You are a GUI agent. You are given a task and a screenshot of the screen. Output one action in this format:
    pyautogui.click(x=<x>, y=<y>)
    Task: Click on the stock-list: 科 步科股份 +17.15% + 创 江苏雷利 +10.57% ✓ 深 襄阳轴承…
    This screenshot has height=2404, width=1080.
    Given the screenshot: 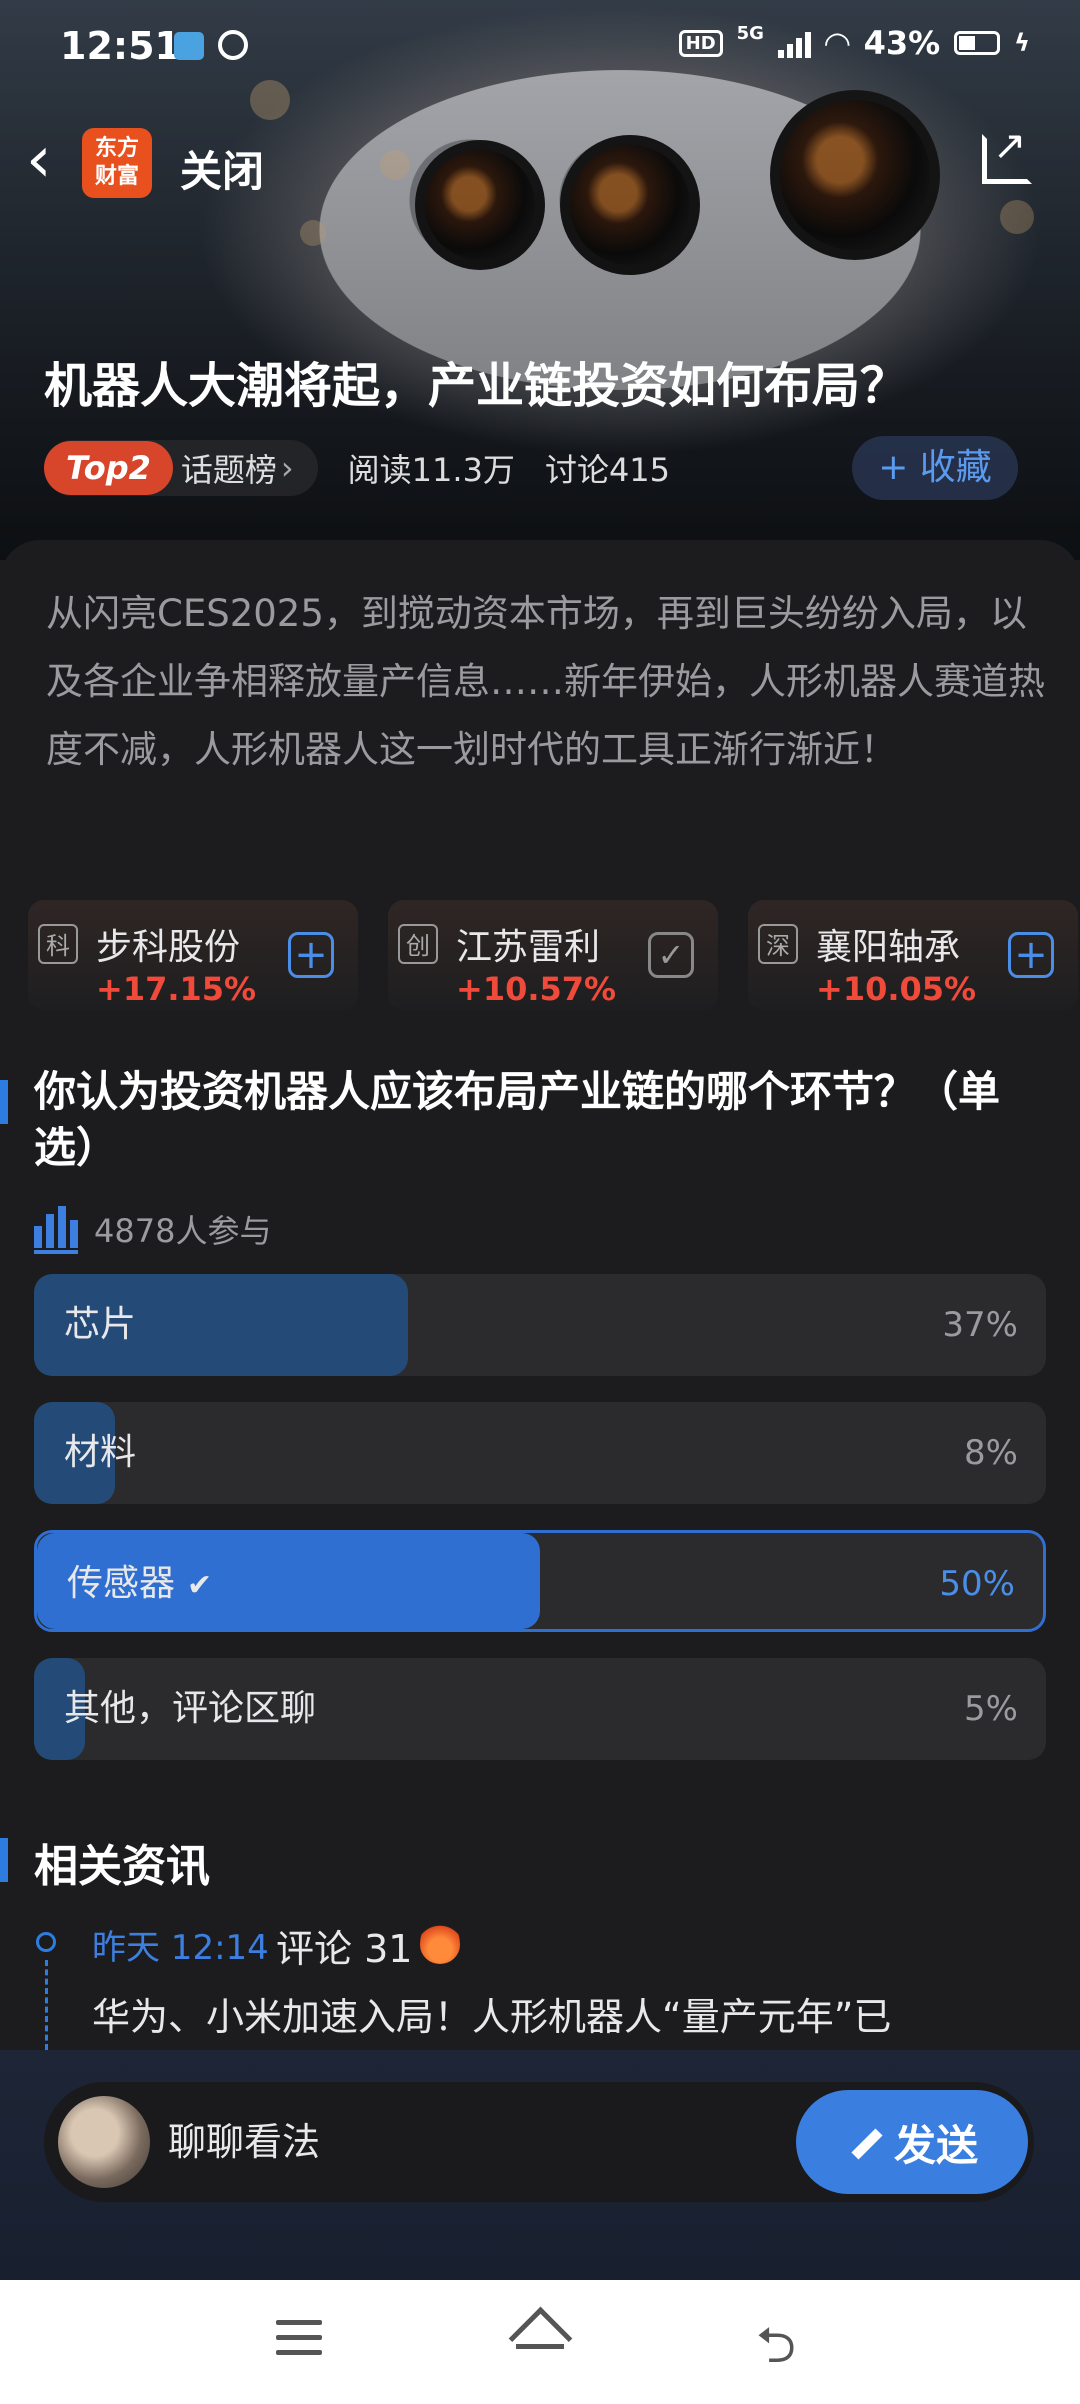 What is the action you would take?
    pyautogui.click(x=554, y=955)
    